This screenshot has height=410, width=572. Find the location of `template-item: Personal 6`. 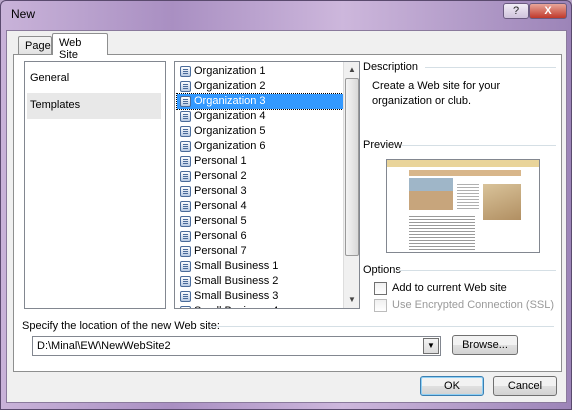

template-item: Personal 6 is located at coordinates (260, 236).